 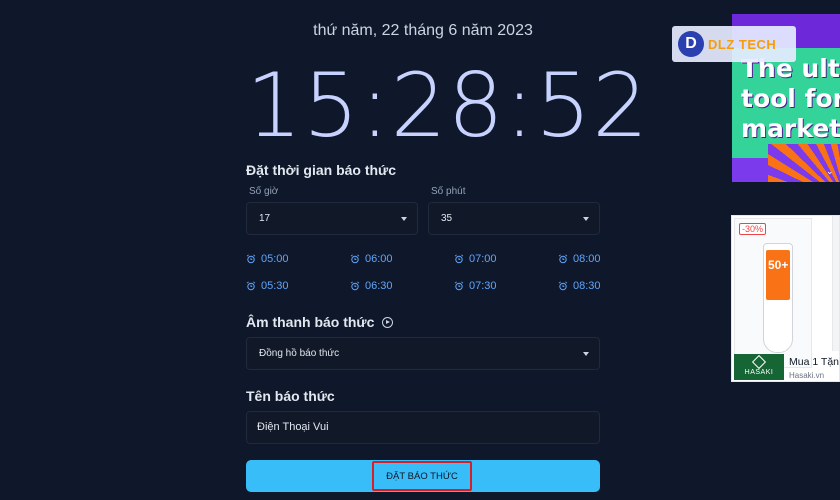 I want to click on preset-time-0500: 05:00, so click(x=267, y=259).